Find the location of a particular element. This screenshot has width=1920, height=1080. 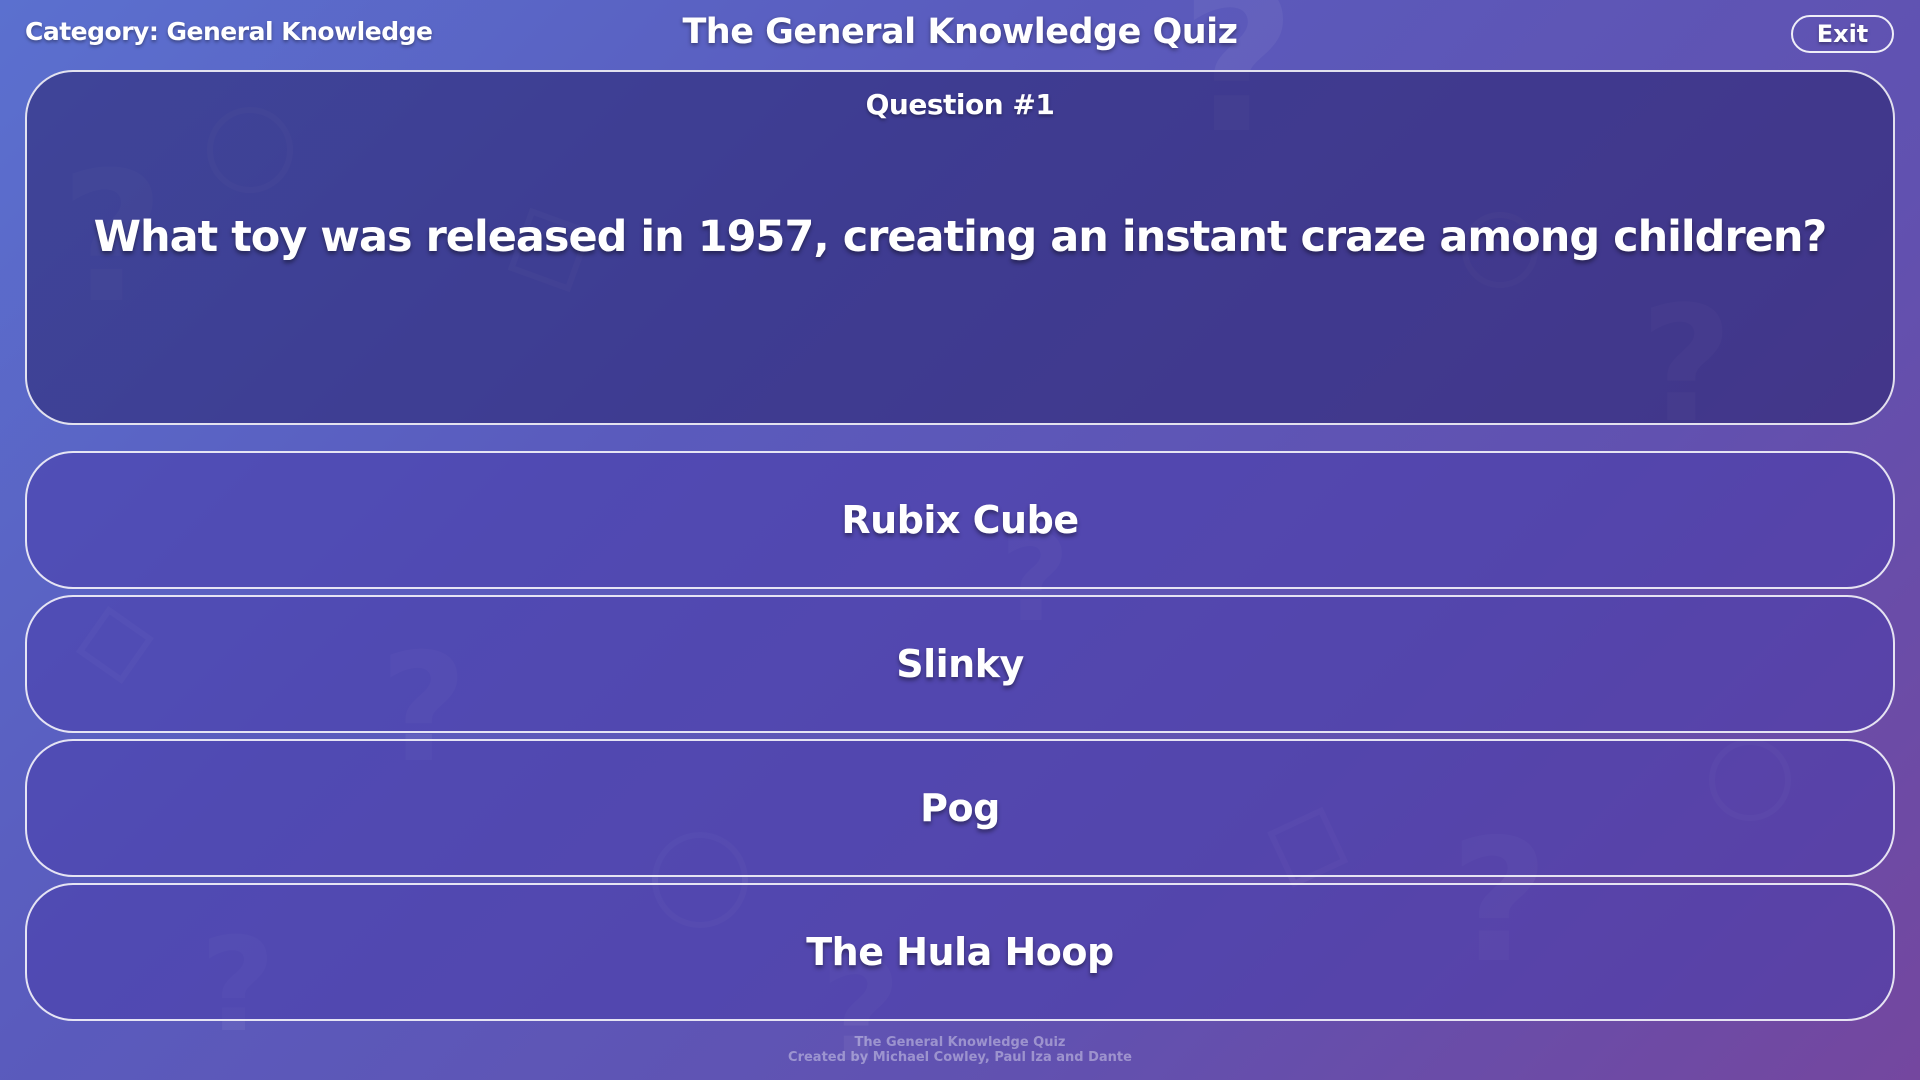

answer-button-1: Rubix Cube is located at coordinates (960, 520).